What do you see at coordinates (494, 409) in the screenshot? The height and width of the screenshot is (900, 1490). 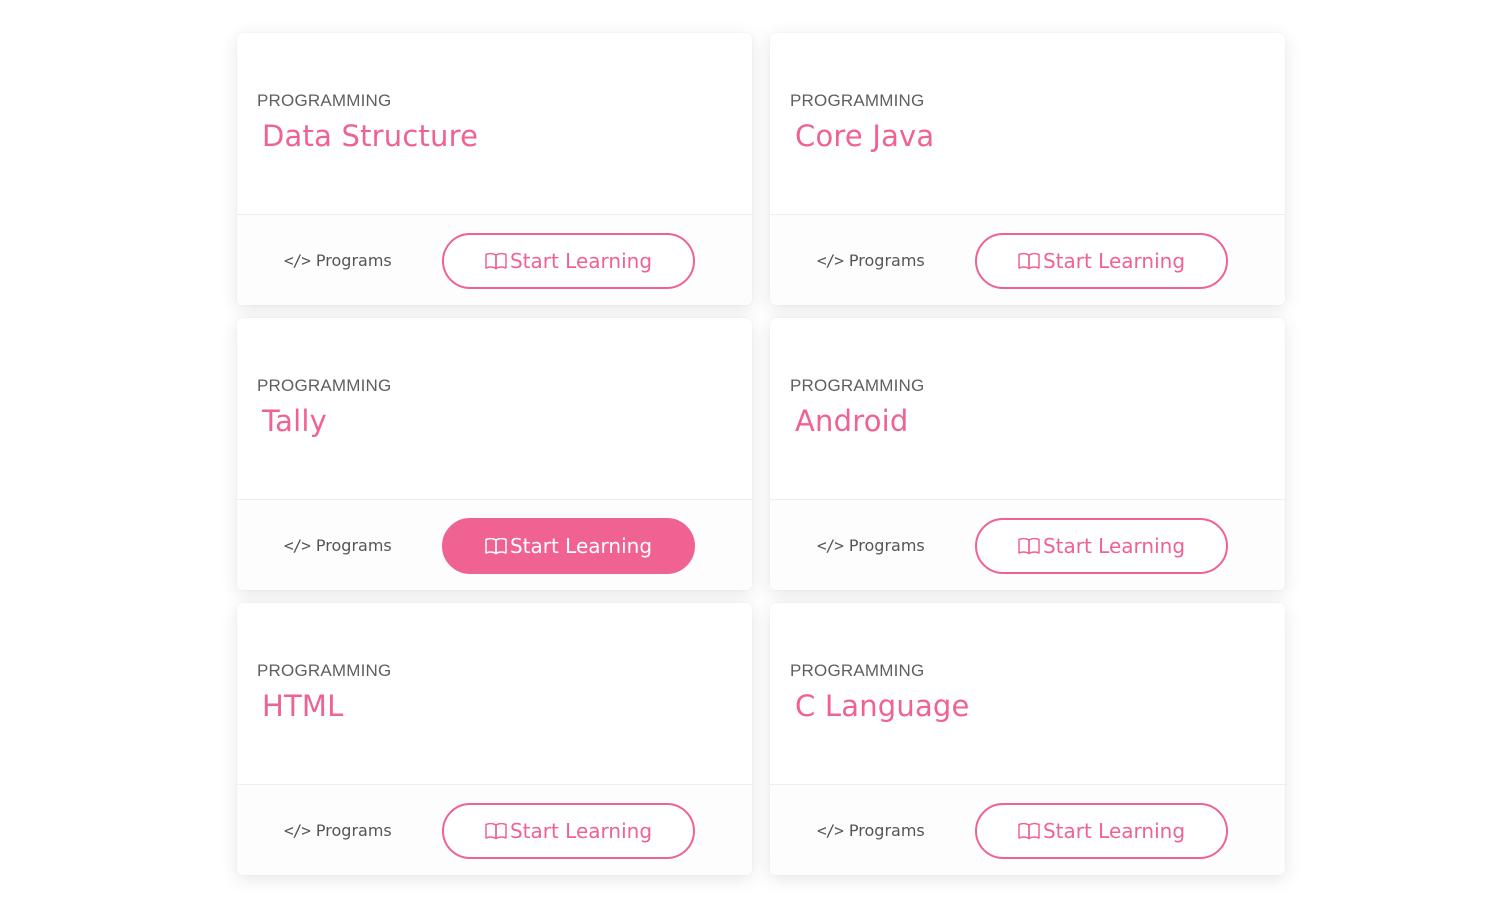 I see `course-card-header: PROGRAMMING Tally` at bounding box center [494, 409].